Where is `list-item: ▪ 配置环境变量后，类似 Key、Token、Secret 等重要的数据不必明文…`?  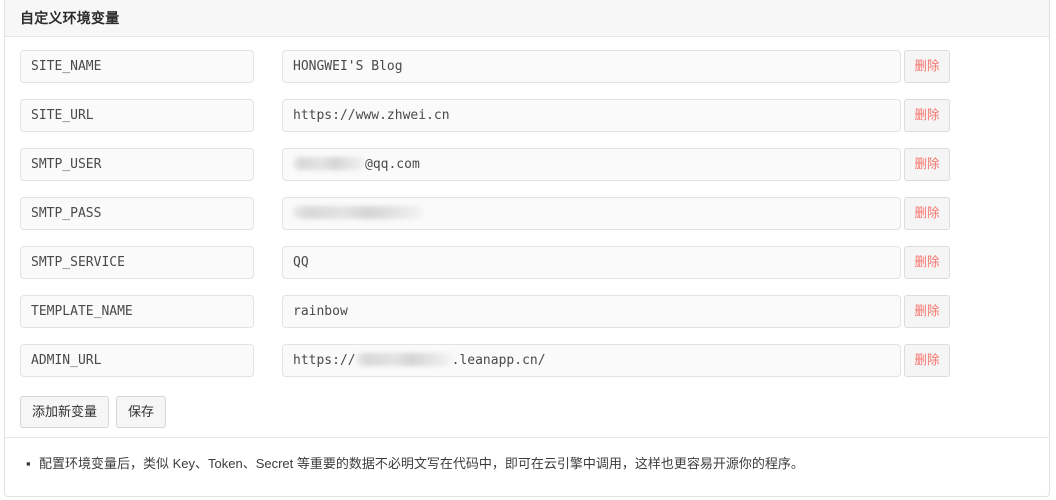 list-item: ▪ 配置环境变量后，类似 Key、Token、Secret 等重要的数据不必明文… is located at coordinates (529, 464).